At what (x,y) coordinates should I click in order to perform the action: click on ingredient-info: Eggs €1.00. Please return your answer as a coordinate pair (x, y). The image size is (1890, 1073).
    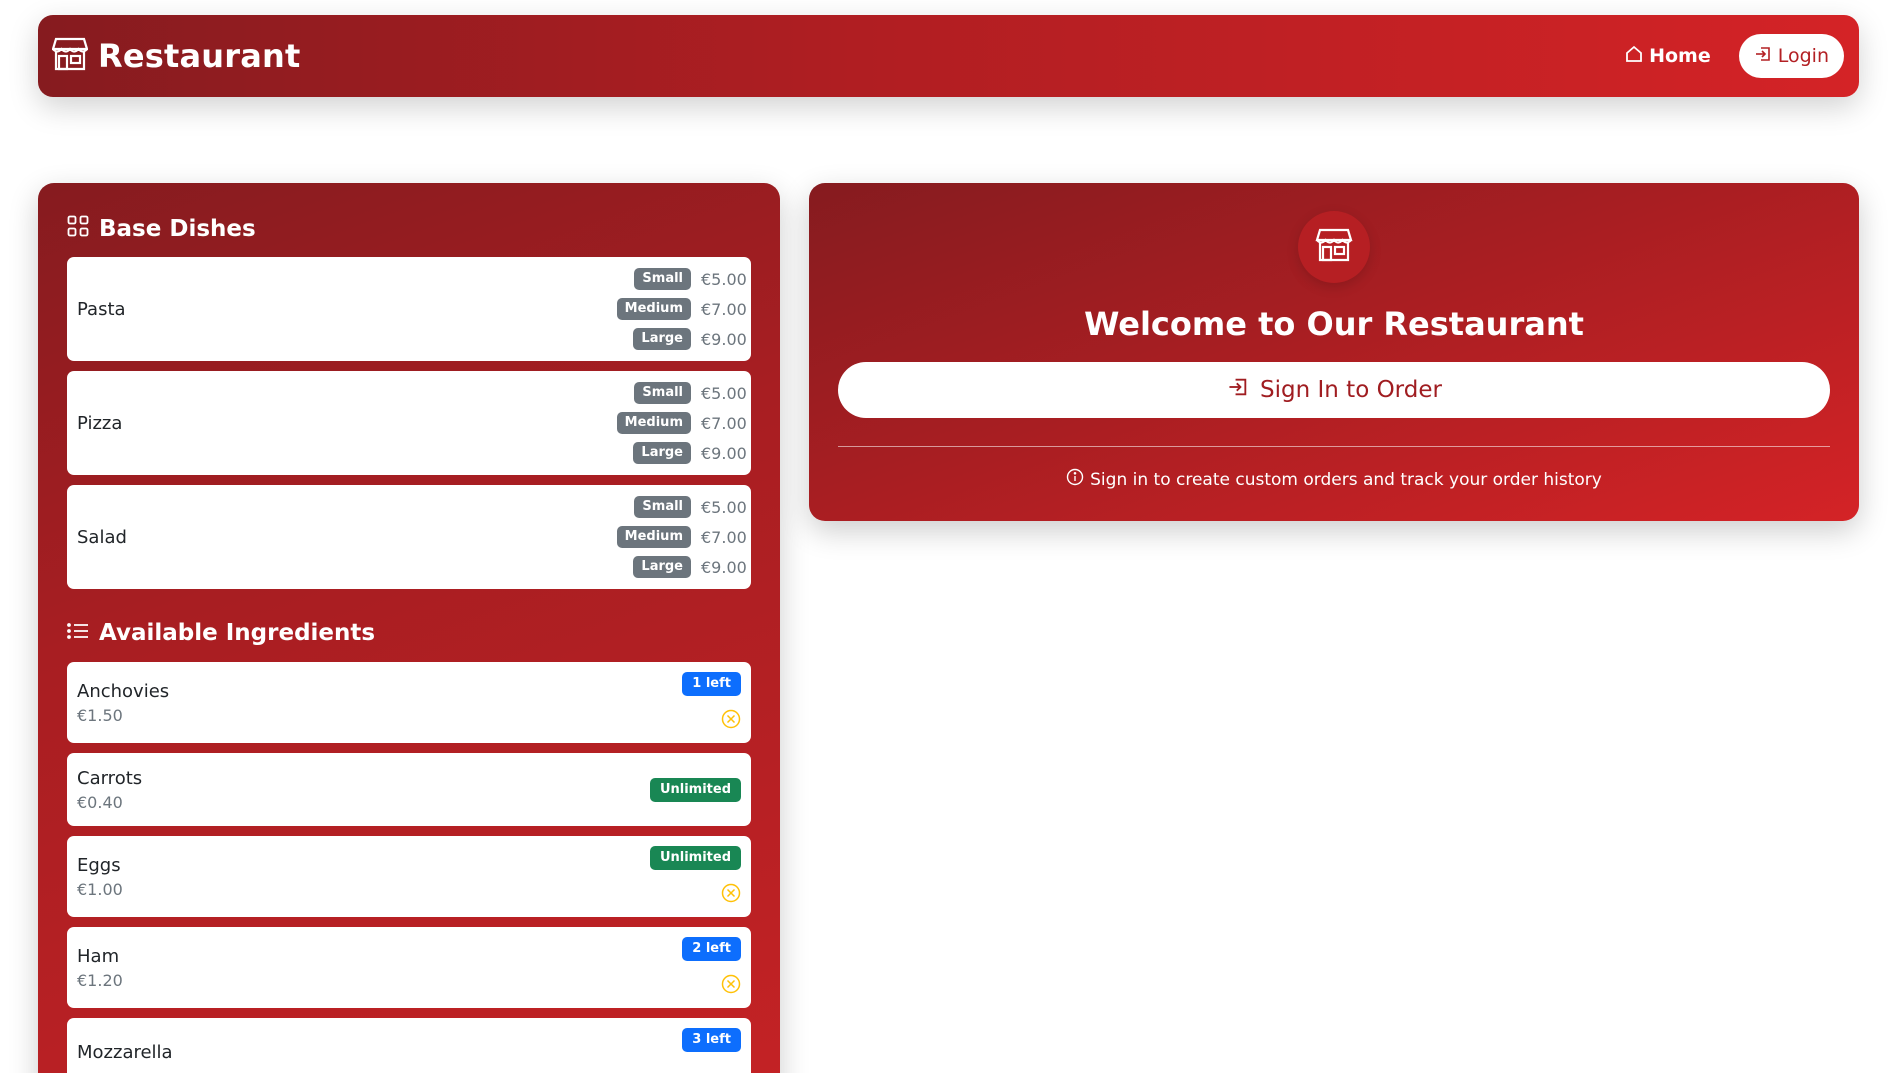
    Looking at the image, I should click on (100, 876).